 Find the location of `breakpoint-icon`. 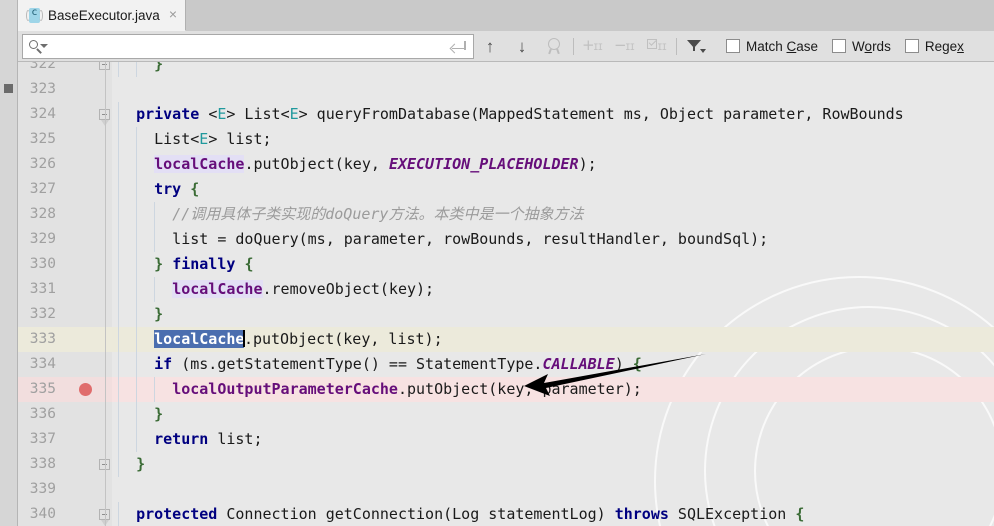

breakpoint-icon is located at coordinates (85, 389).